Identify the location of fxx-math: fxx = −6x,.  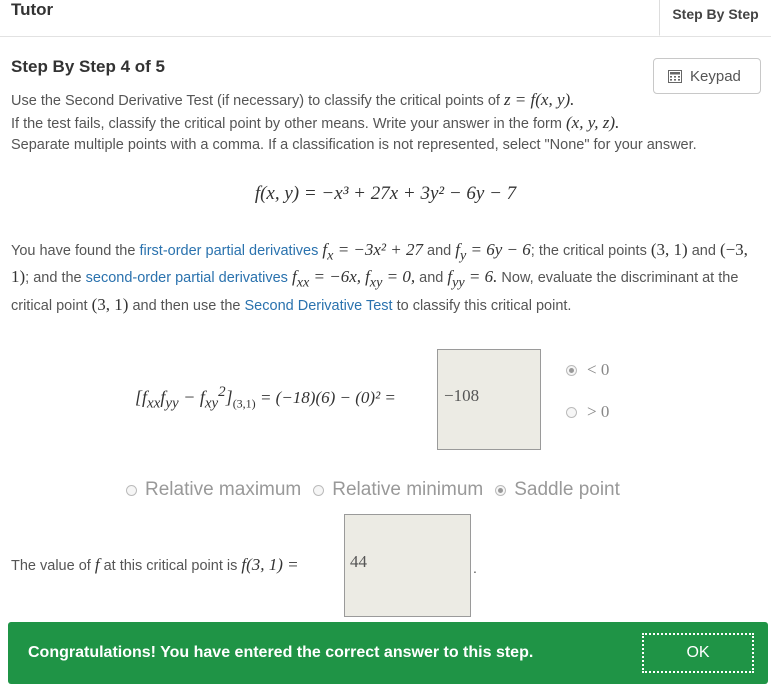
(326, 279).